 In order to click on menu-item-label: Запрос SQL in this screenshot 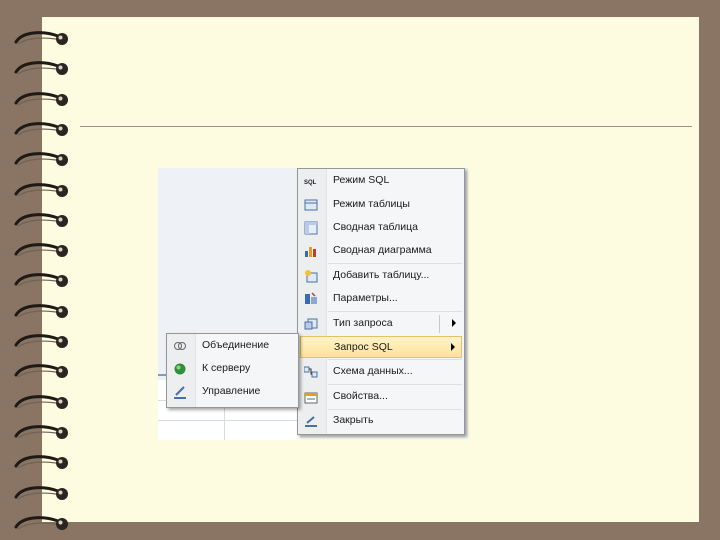, I will do `click(363, 347)`.